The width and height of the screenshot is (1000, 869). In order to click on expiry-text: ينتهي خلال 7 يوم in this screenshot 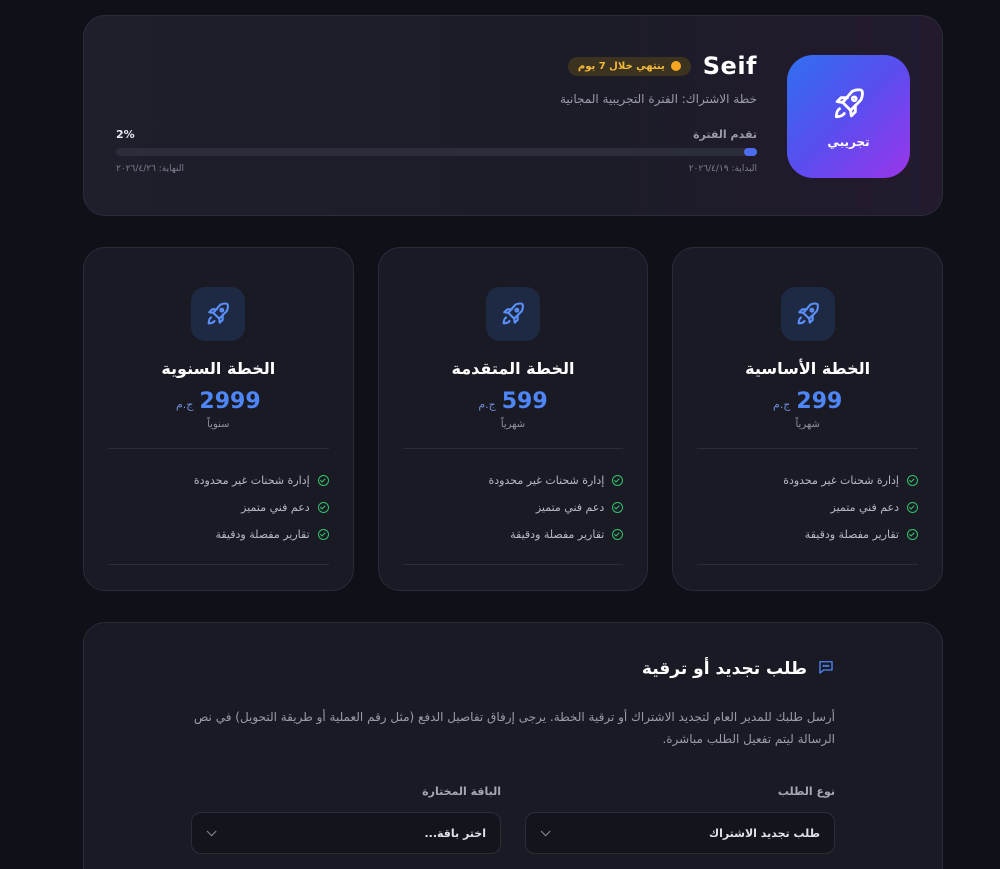, I will do `click(621, 66)`.